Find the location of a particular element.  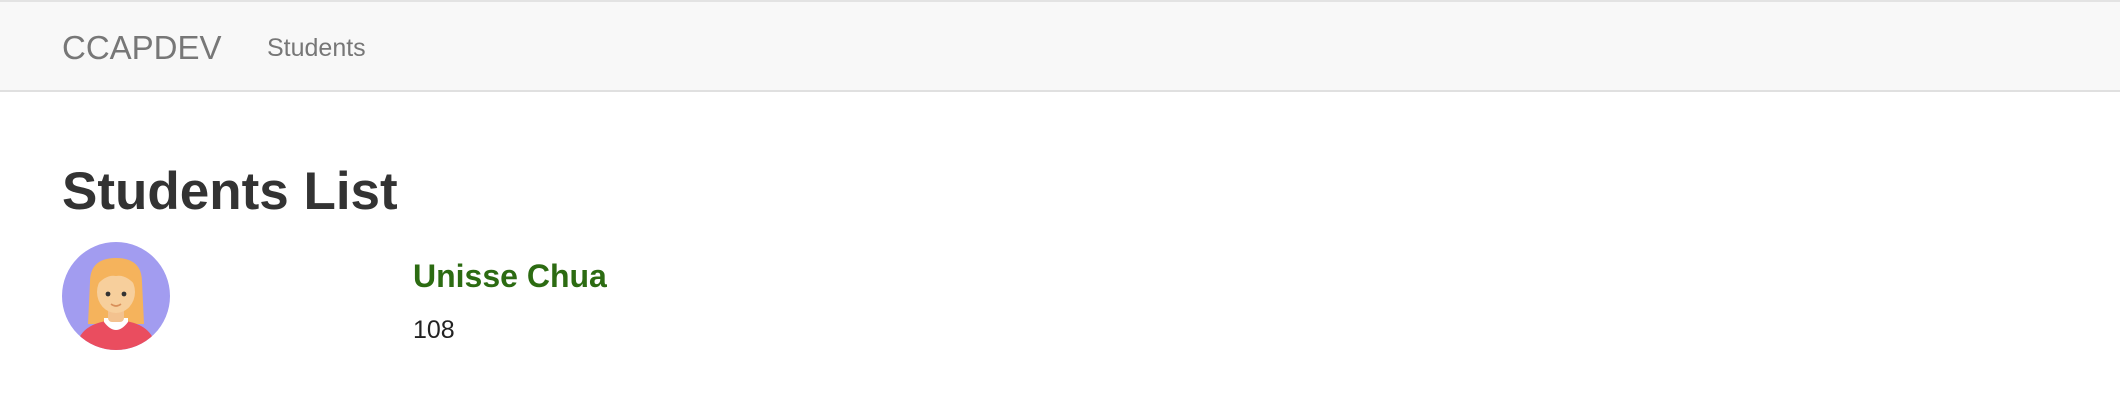

nav-link-students: Students is located at coordinates (316, 48).